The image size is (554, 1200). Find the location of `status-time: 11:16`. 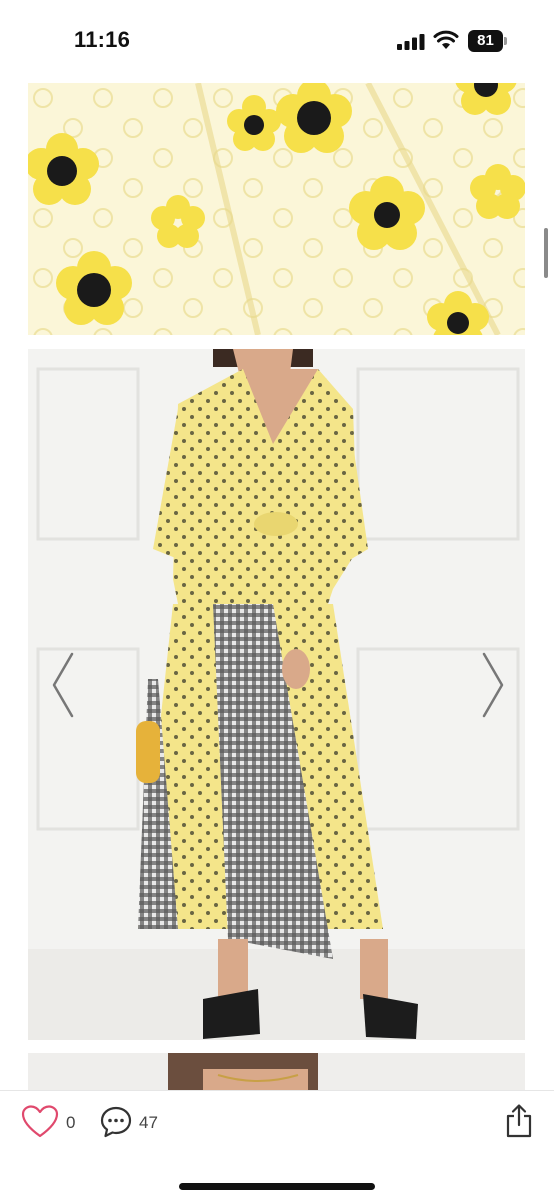

status-time: 11:16 is located at coordinates (102, 39).